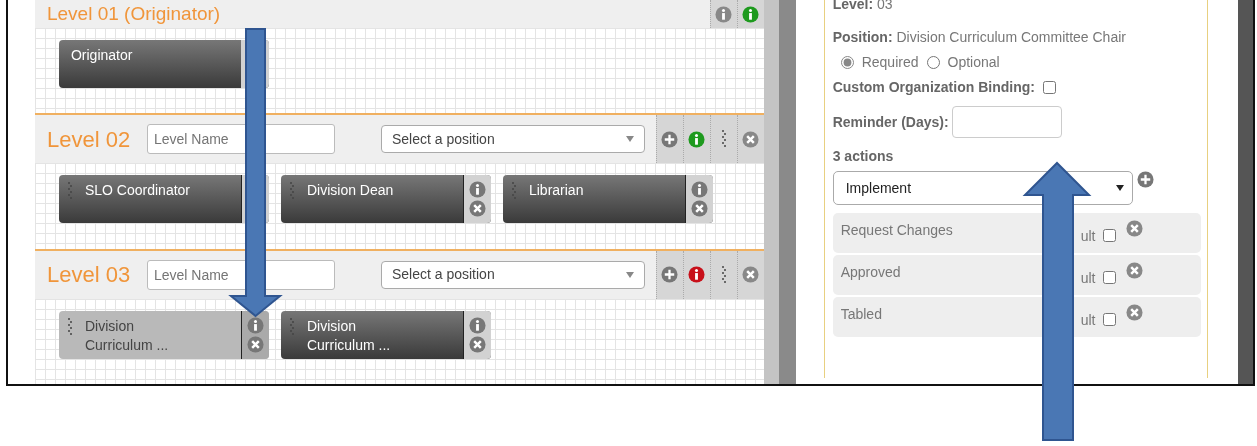 This screenshot has height=446, width=1257. Describe the element at coordinates (871, 272) in the screenshot. I see `action-label: Approved` at that location.